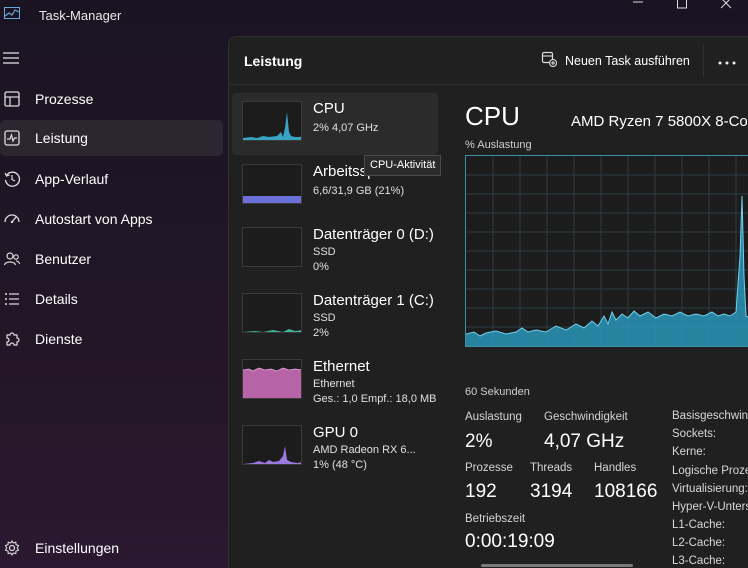 Image resolution: width=748 pixels, height=568 pixels. What do you see at coordinates (272, 445) in the screenshot?
I see `gpu-thumbnail-graph` at bounding box center [272, 445].